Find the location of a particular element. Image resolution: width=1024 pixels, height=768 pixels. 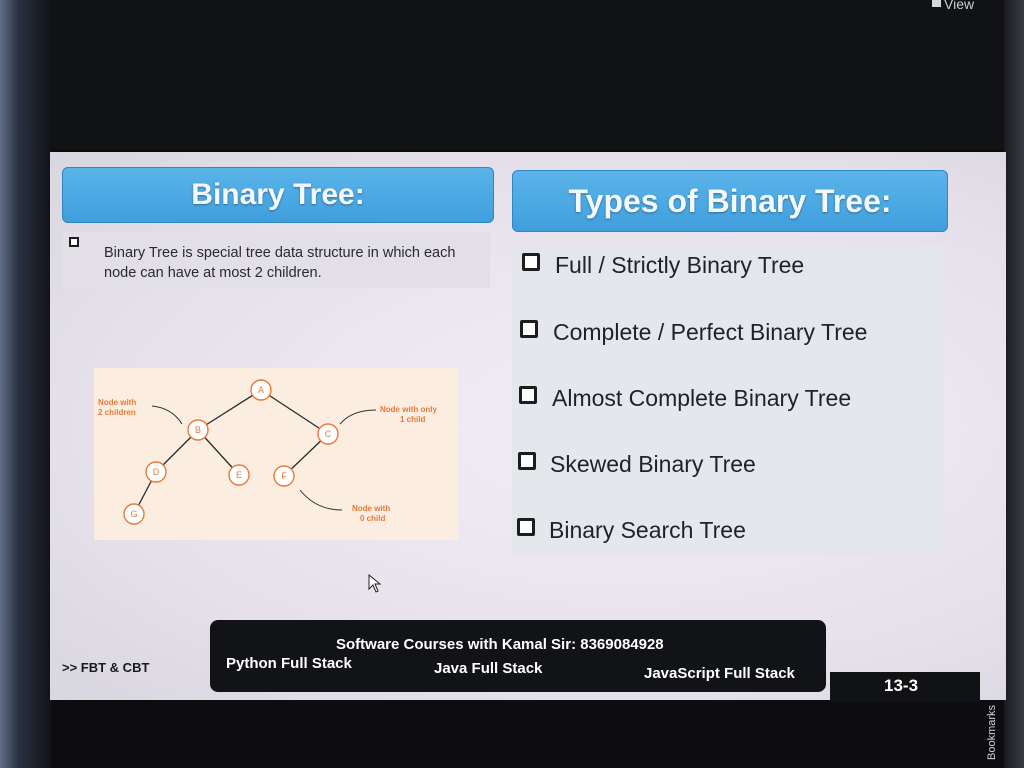

view-icon is located at coordinates (936, 3).